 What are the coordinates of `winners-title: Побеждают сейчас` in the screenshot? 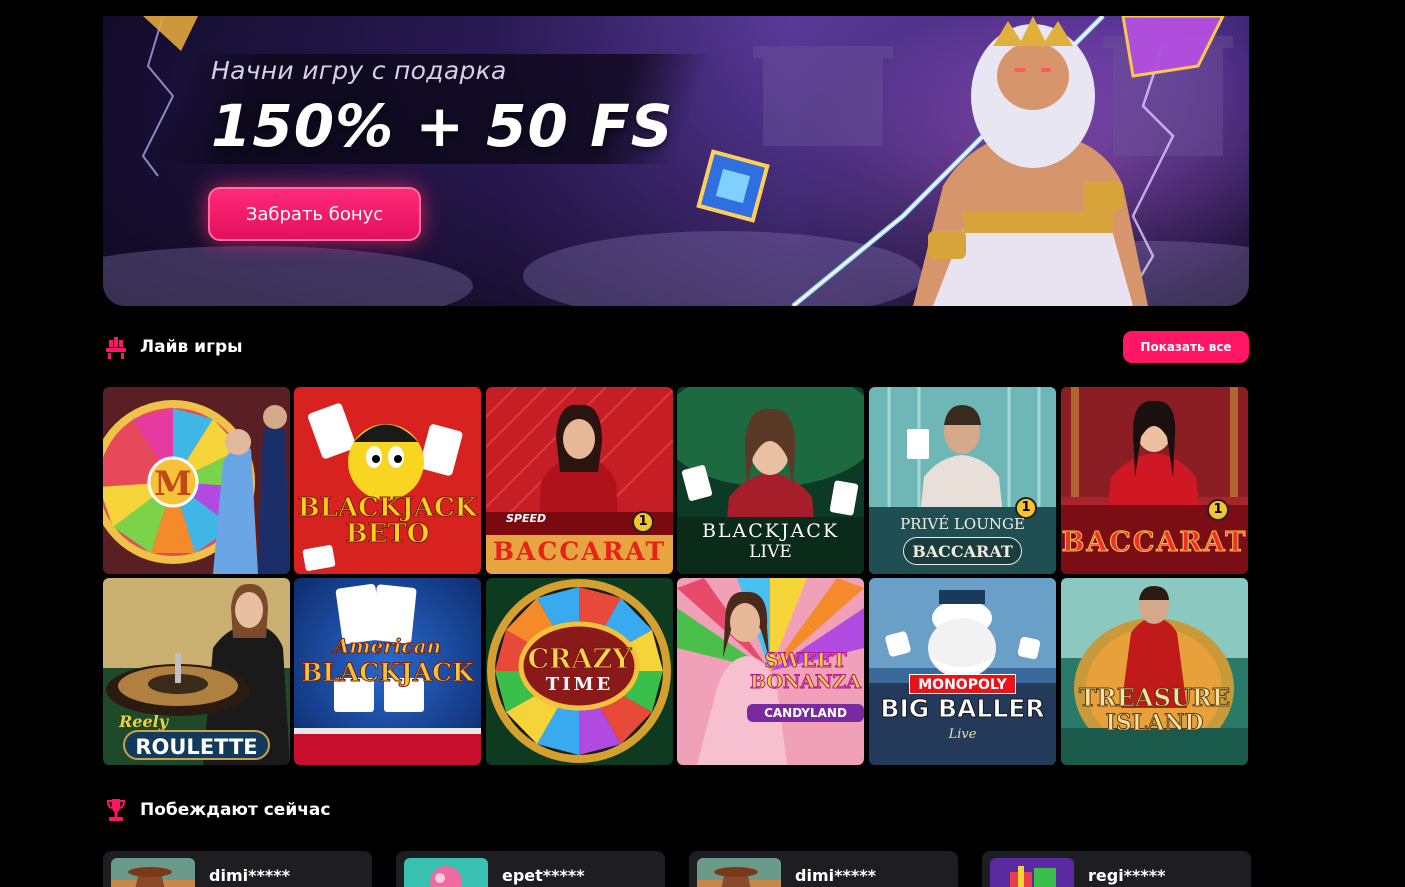 It's located at (235, 810).